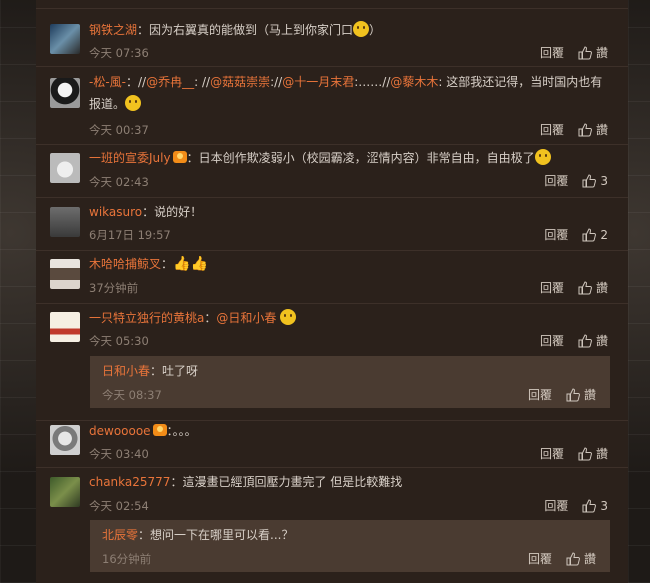  Describe the element at coordinates (350, 546) in the screenshot. I see `sub-reply: 北辰零：想问一下在哪里可以看...？ 16分钟前 回覆 讚` at that location.